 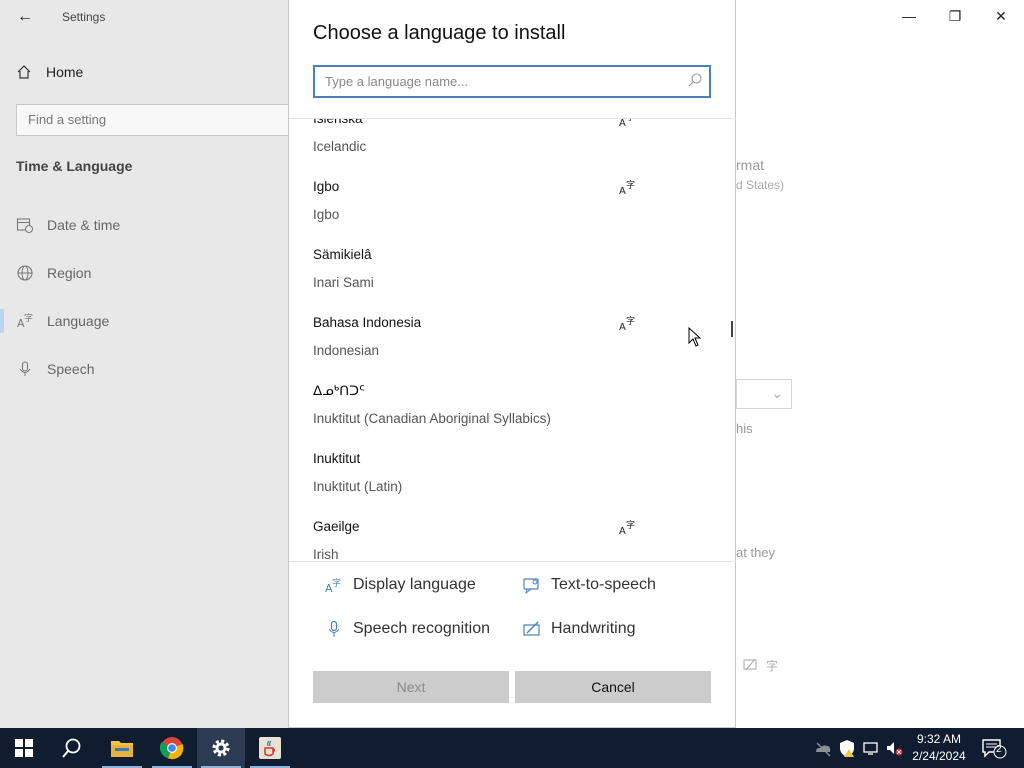 I want to click on language-native-name: Íslenska, so click(x=338, y=122).